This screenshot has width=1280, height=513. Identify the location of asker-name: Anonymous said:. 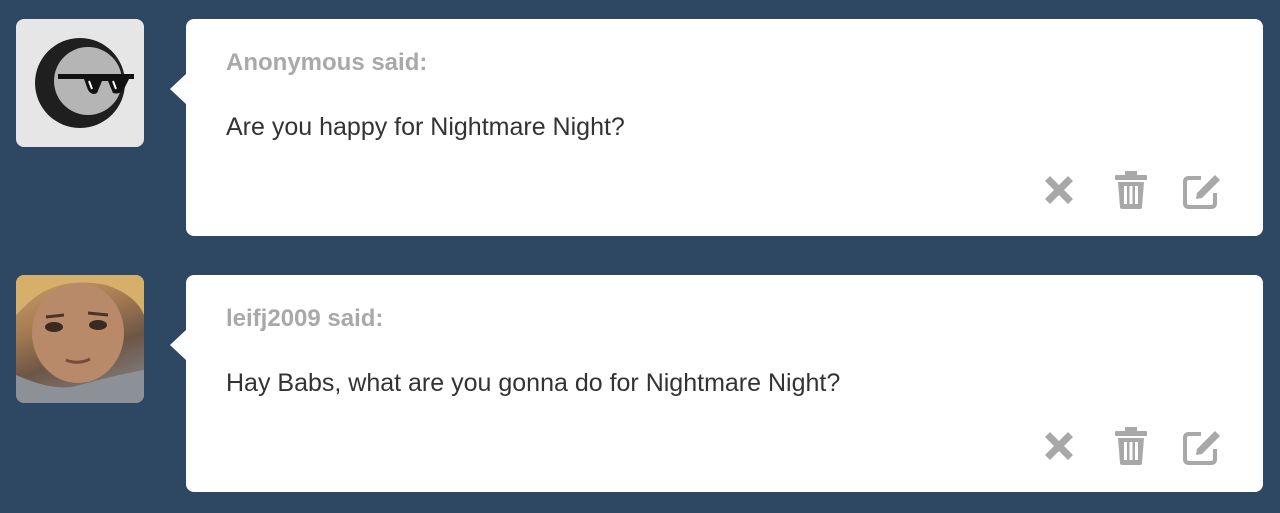
(326, 63).